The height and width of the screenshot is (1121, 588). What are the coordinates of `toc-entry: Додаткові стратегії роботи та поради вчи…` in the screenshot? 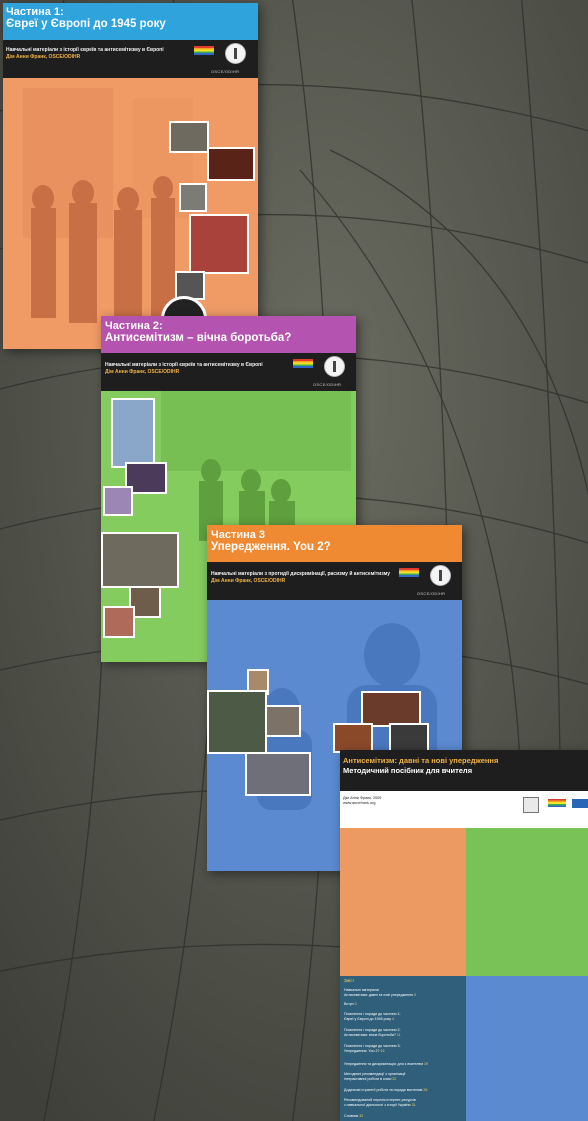 It's located at (386, 1090).